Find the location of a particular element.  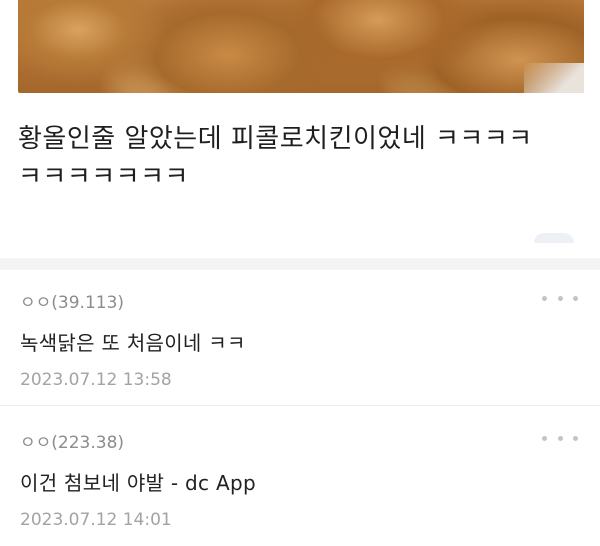

comment-author: ㅇㅇ(39.113) is located at coordinates (72, 300).